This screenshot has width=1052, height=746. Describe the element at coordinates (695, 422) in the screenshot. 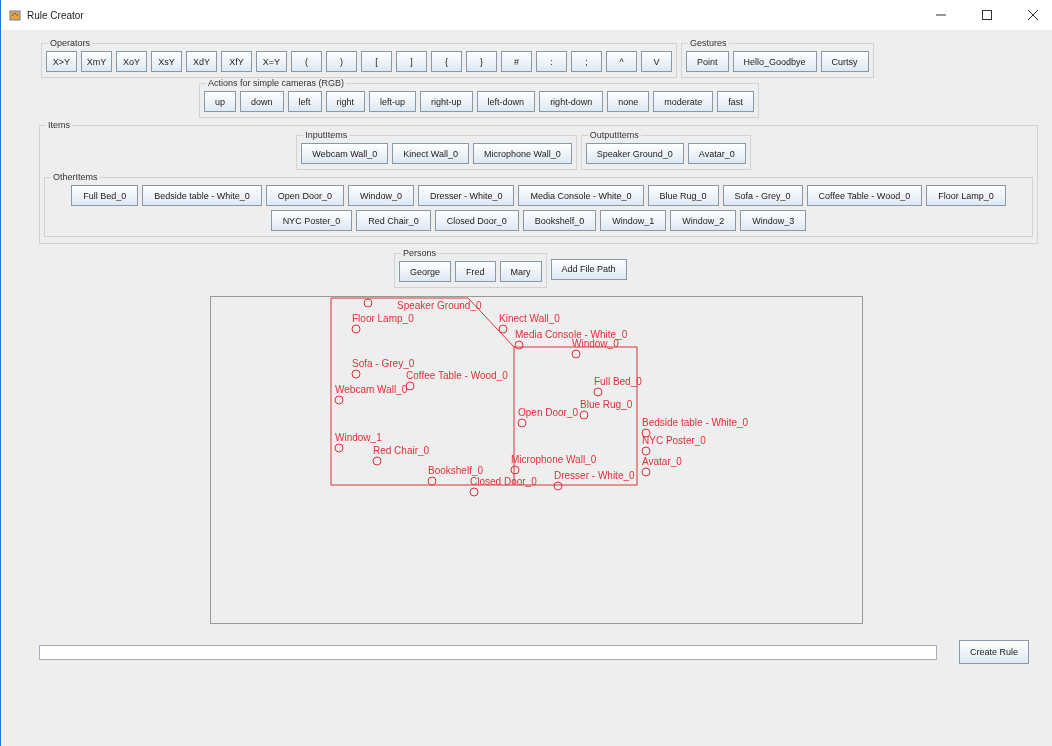

I see `node-label: Bedside table - White_0` at that location.